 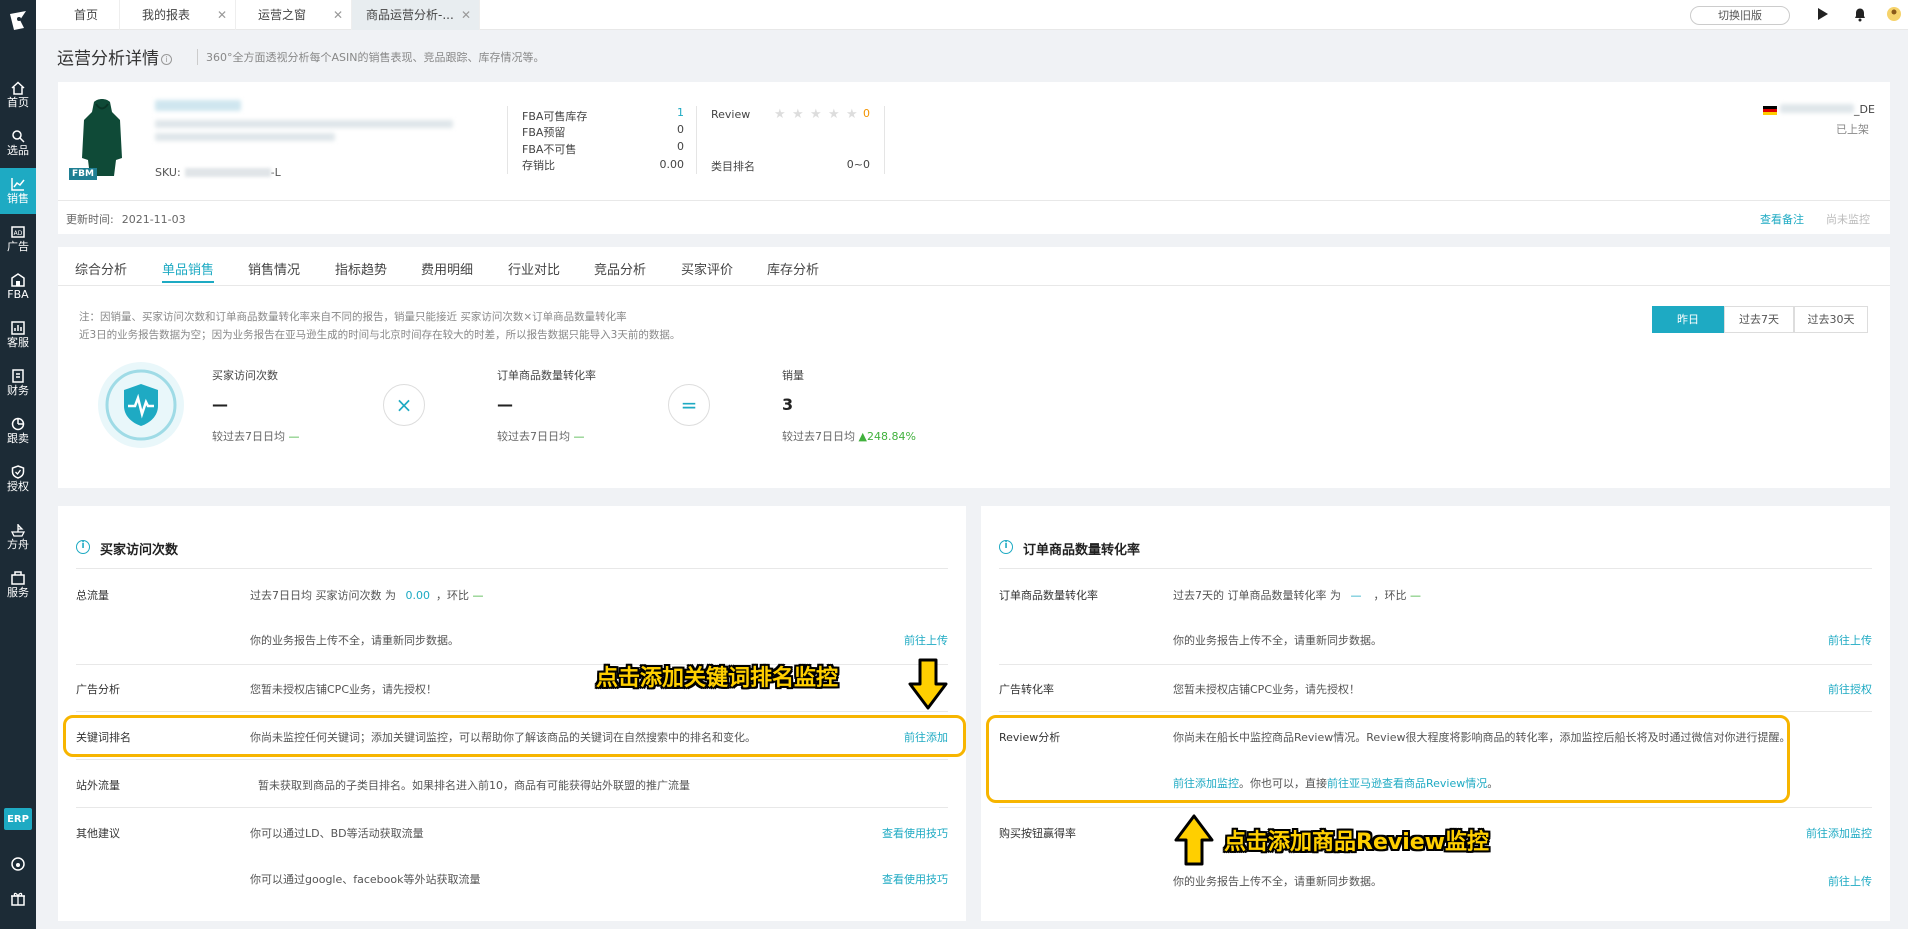 I want to click on sidebar-item-ark: 方舟, so click(x=18, y=537).